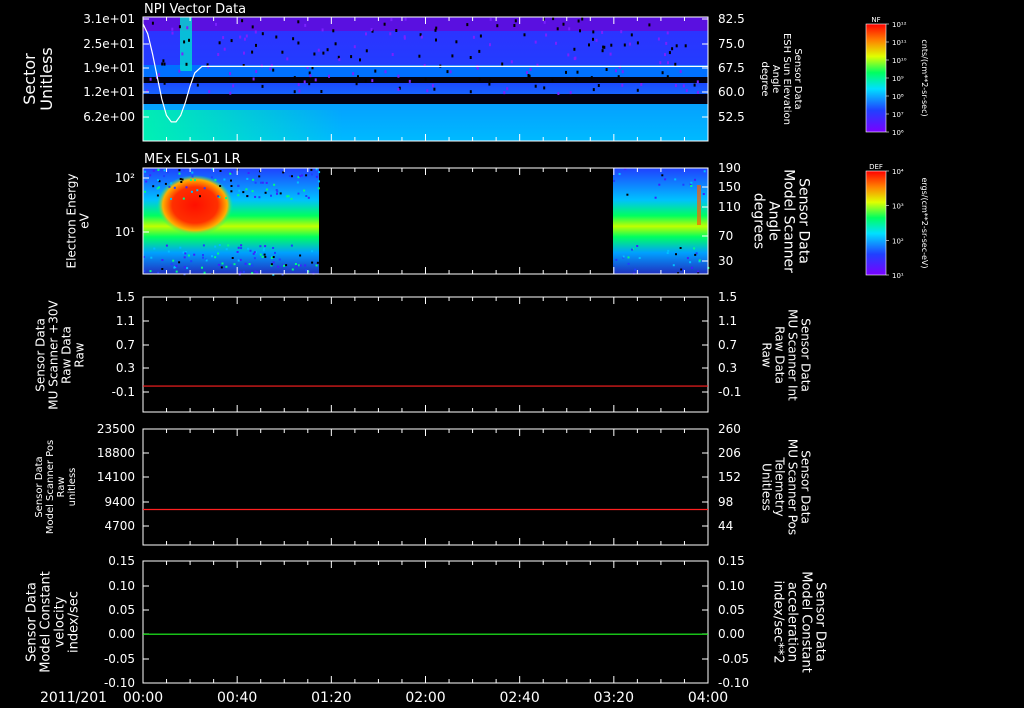 Image resolution: width=1024 pixels, height=708 pixels. I want to click on y-tick-label: 1.2e+01, so click(109, 92).